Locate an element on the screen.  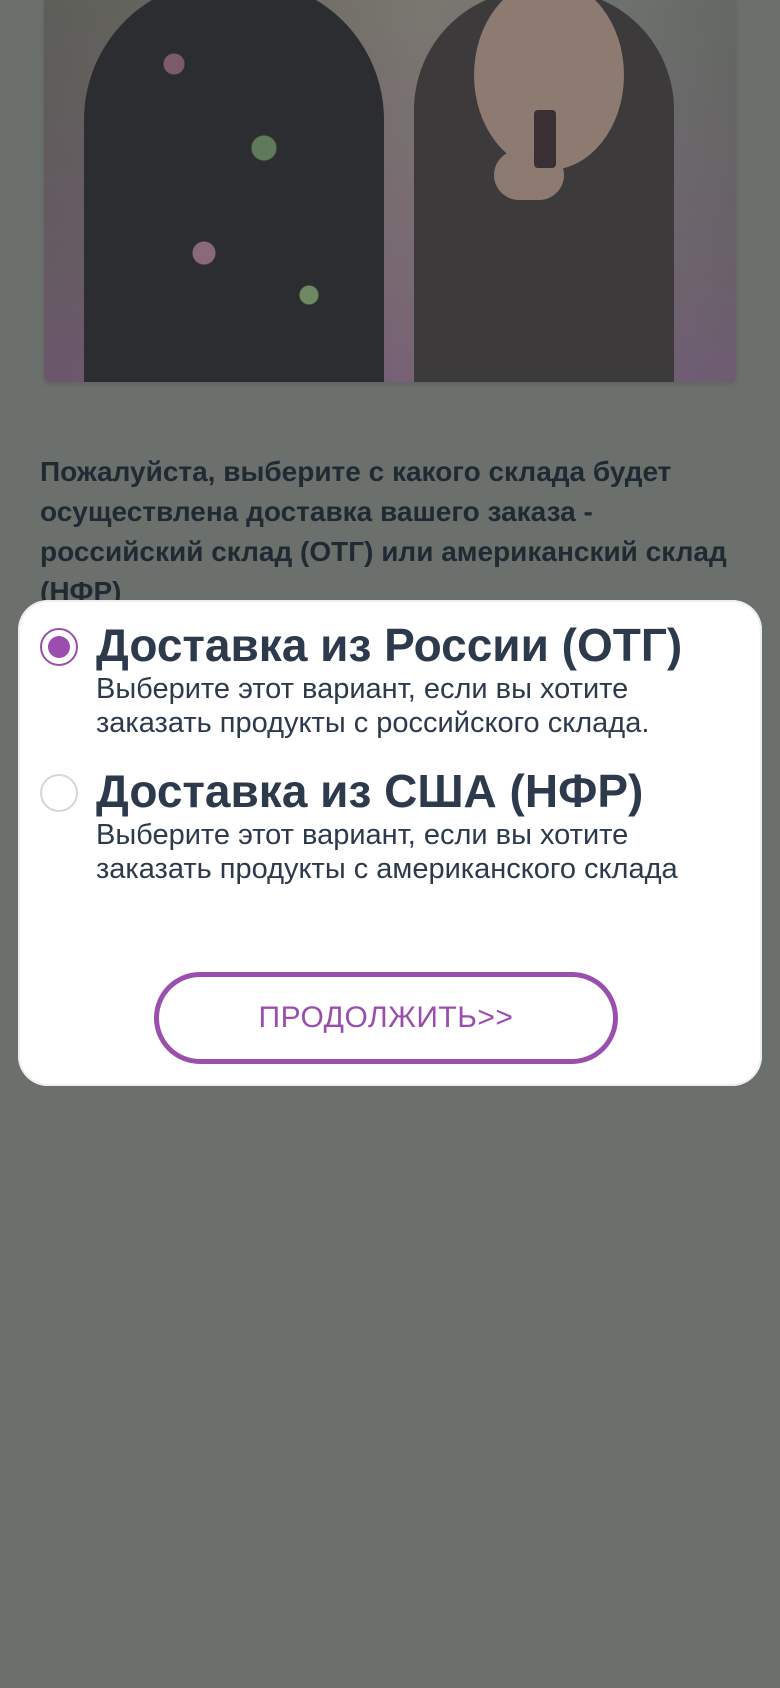
photo-woman-figure is located at coordinates (234, 191).